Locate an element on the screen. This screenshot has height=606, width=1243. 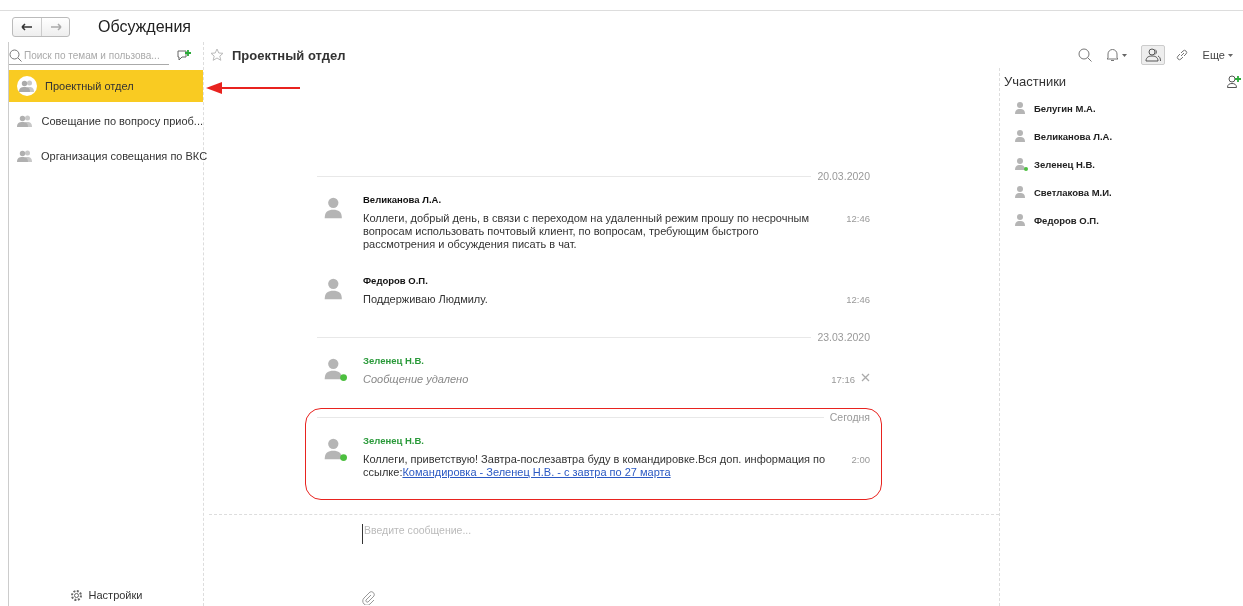
conversation-item: Проектный отдел is located at coordinates (106, 86).